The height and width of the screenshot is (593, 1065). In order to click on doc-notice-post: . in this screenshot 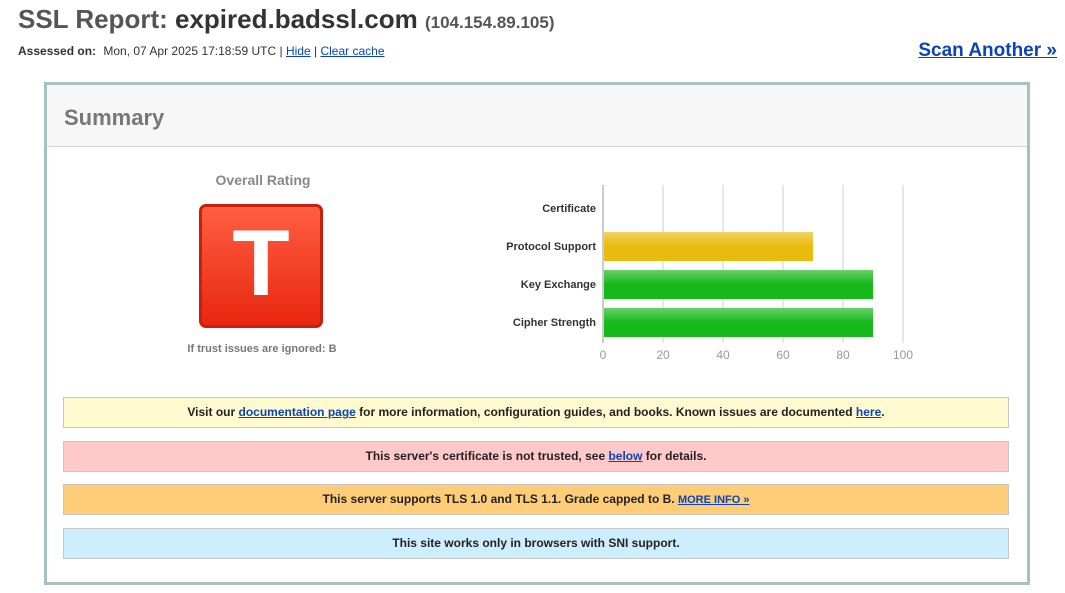, I will do `click(883, 412)`.